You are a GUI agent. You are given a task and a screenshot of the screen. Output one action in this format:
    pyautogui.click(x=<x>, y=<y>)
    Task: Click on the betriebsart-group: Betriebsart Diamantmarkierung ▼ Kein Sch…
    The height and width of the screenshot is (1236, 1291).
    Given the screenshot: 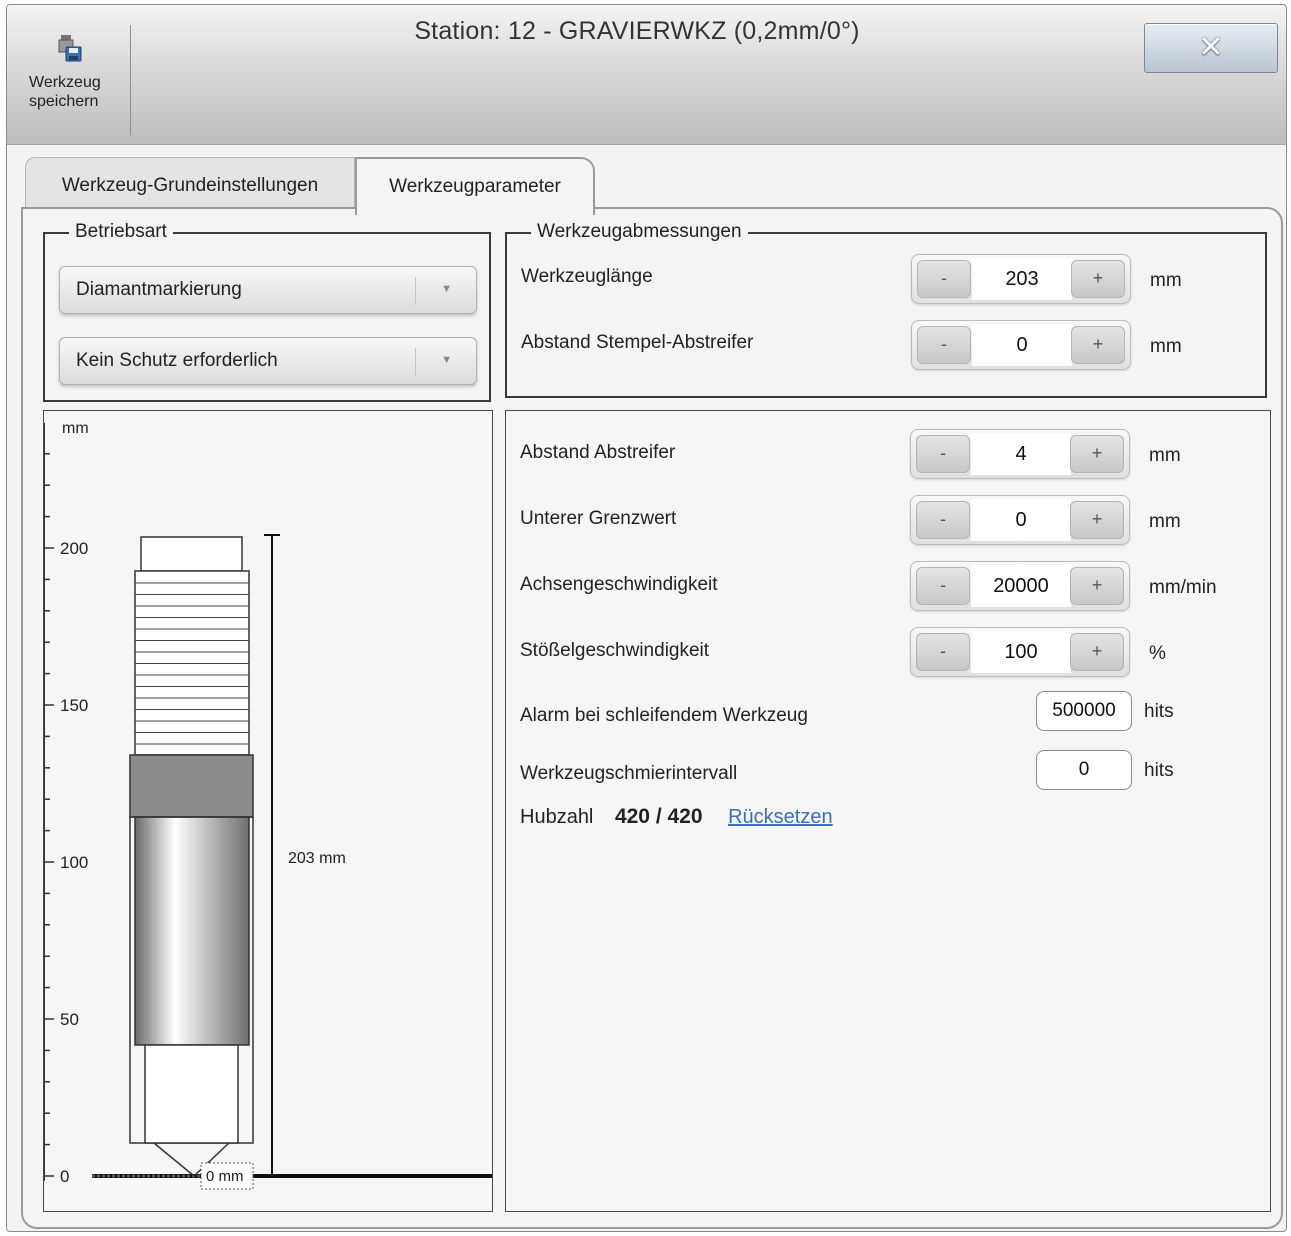 What is the action you would take?
    pyautogui.click(x=267, y=311)
    